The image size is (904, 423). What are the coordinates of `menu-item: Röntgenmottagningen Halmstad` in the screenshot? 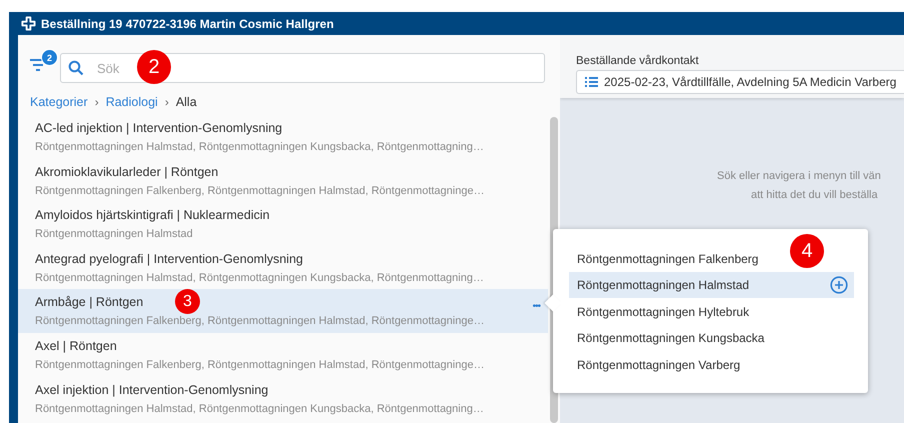 It's located at (711, 285).